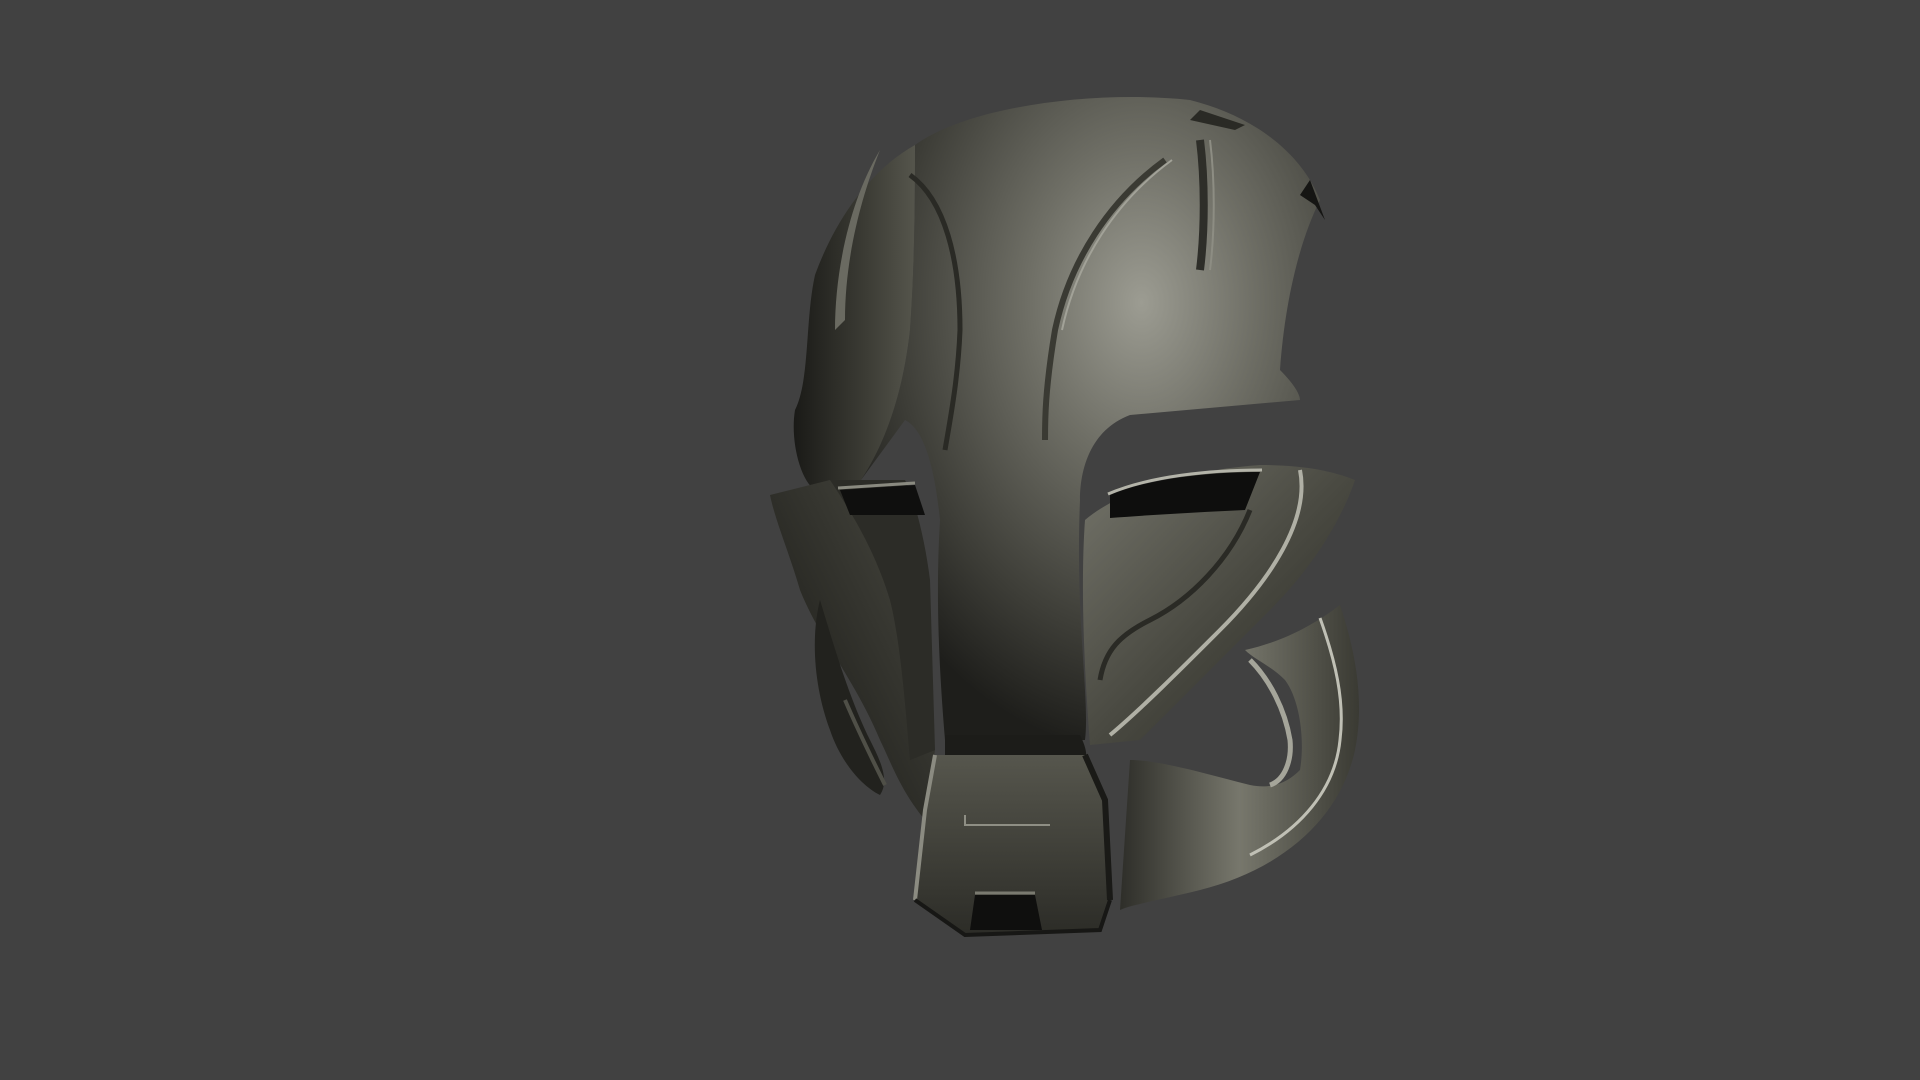 Image resolution: width=1920 pixels, height=1080 pixels. Describe the element at coordinates (882, 500) in the screenshot. I see `left-eye-slit` at that location.